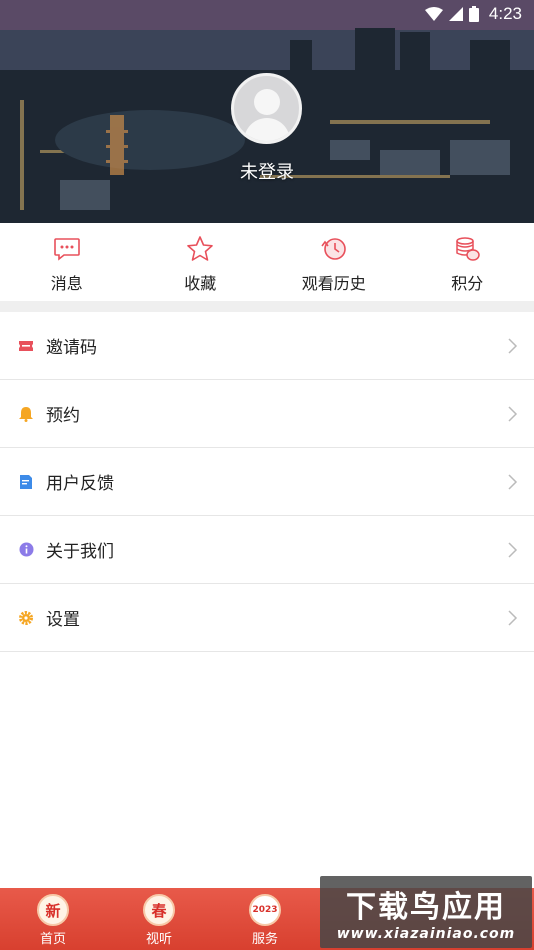 The height and width of the screenshot is (950, 534). What do you see at coordinates (66, 283) in the screenshot?
I see `quick-action-label: 消息` at bounding box center [66, 283].